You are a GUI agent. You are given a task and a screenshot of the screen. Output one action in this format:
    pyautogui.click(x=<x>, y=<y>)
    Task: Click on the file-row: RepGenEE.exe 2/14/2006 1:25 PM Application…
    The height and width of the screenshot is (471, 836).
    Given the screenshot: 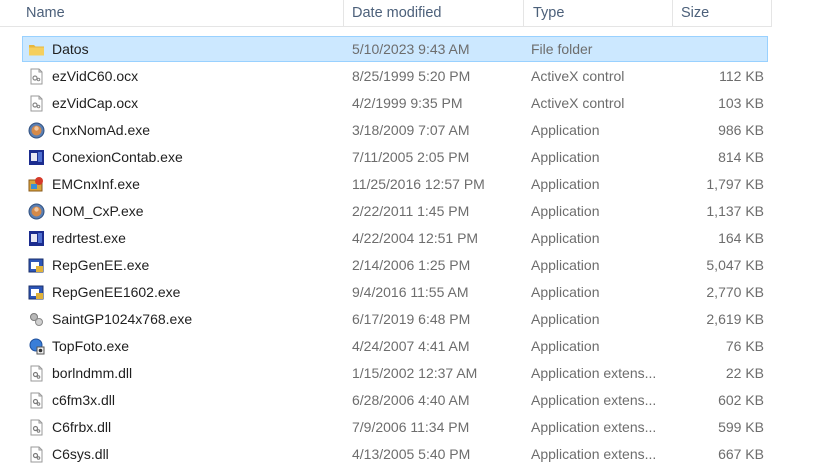 What is the action you would take?
    pyautogui.click(x=418, y=265)
    